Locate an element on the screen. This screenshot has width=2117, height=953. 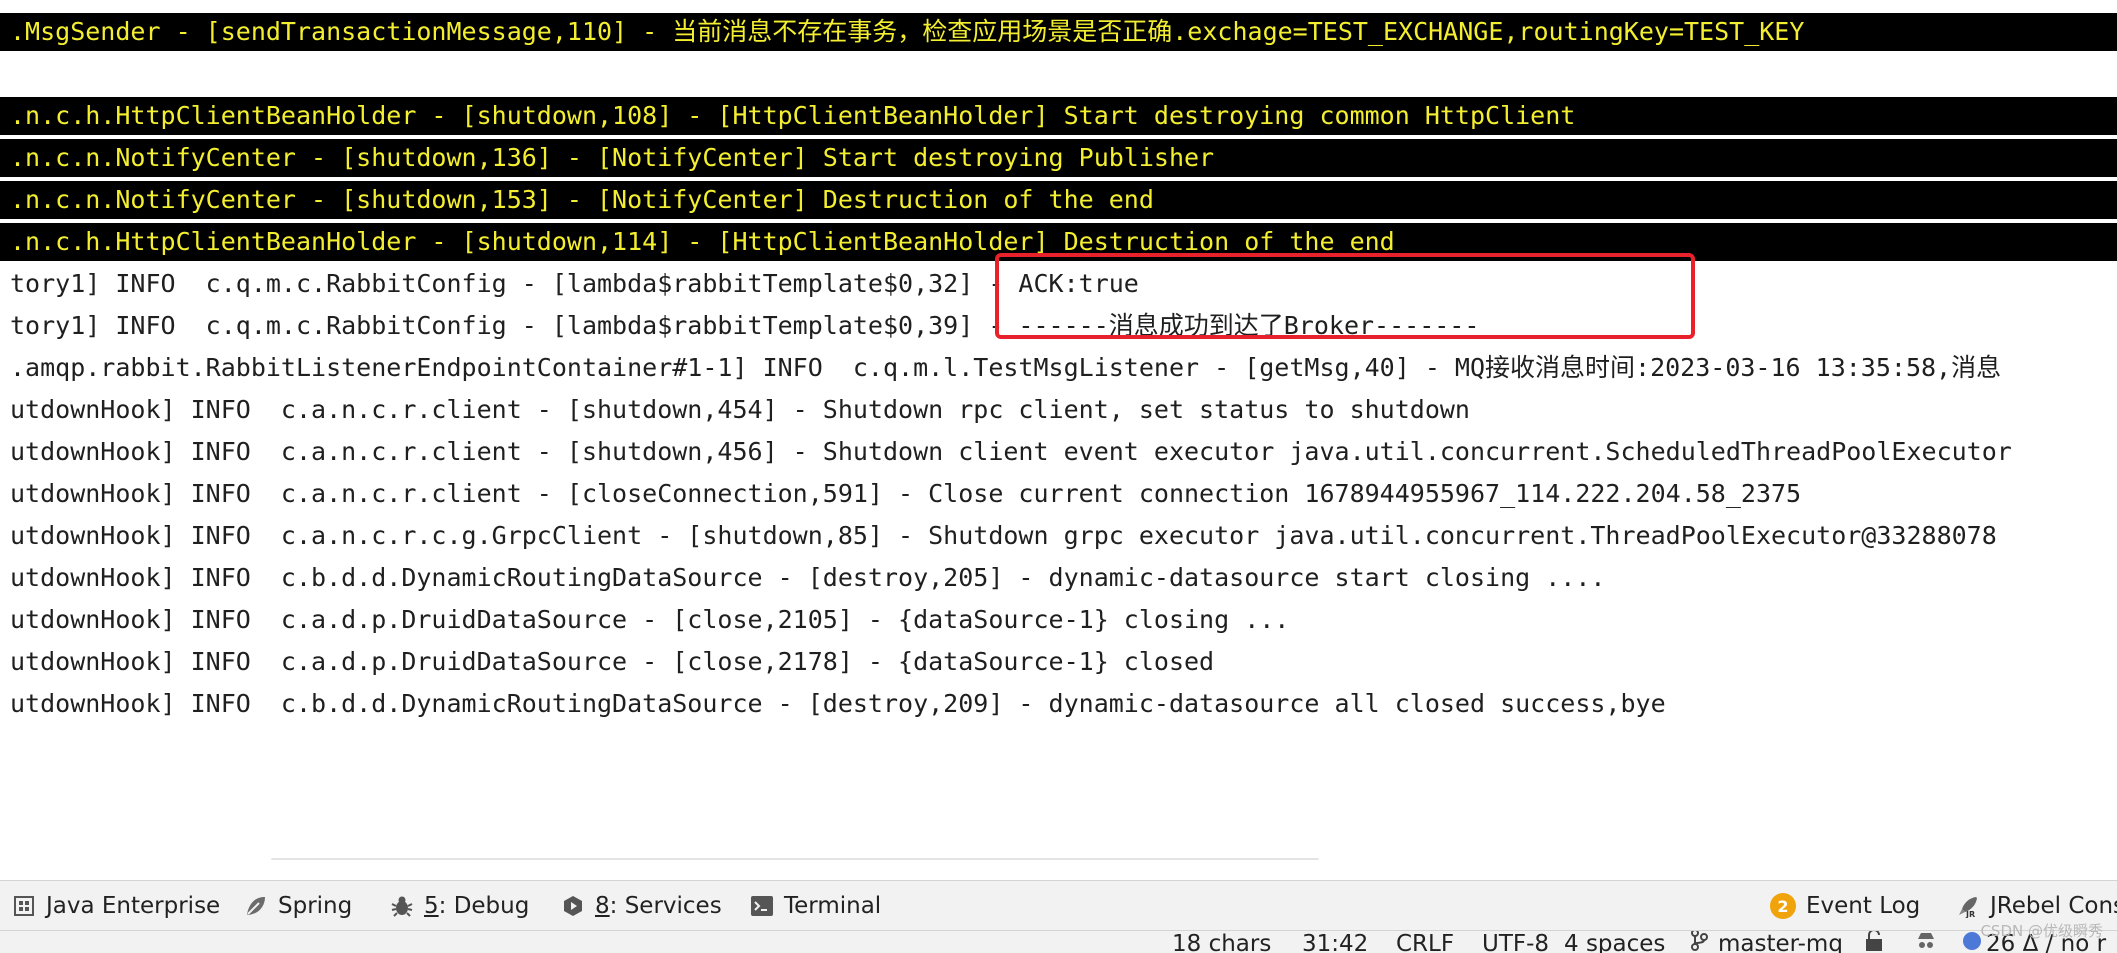
terminal-icon is located at coordinates (762, 906).